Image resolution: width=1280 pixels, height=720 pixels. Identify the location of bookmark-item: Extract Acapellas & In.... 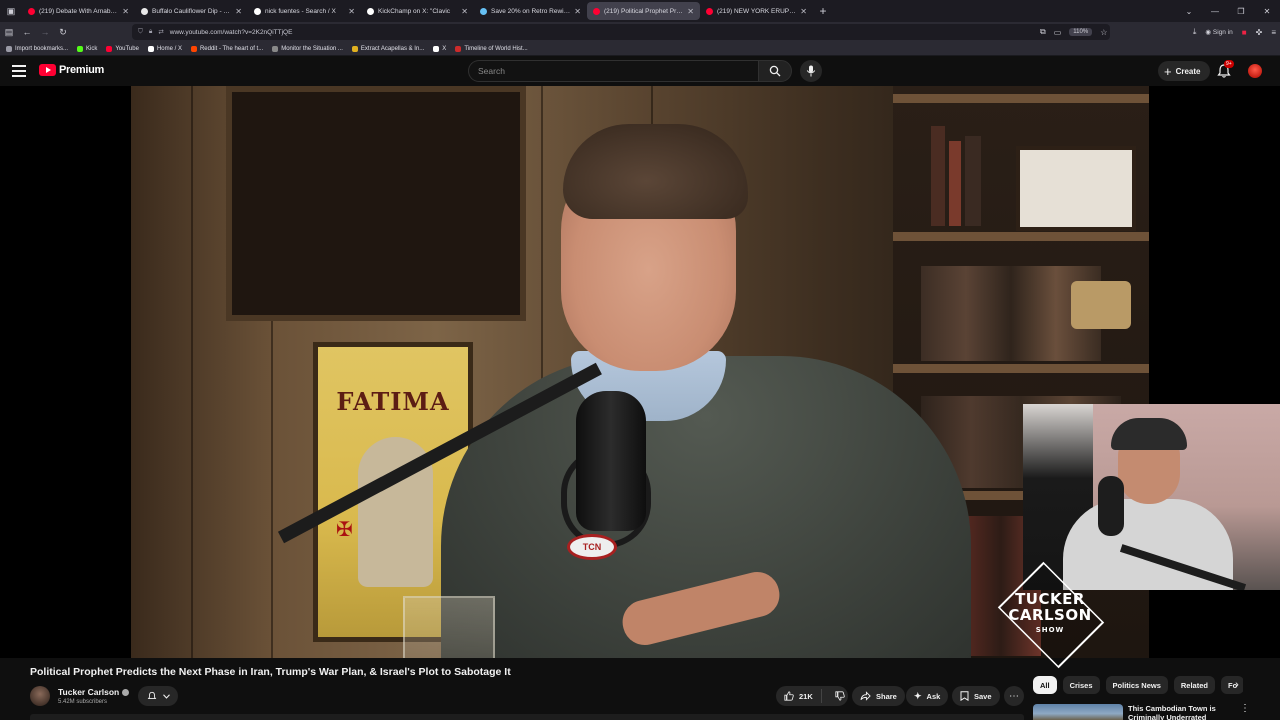
(387, 48).